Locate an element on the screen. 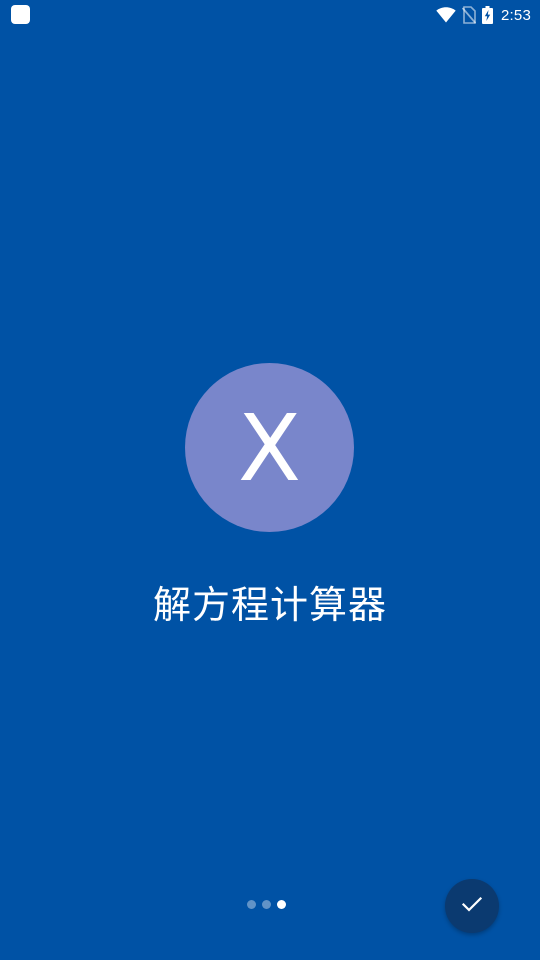 The image size is (540, 960). page-indicator is located at coordinates (266, 904).